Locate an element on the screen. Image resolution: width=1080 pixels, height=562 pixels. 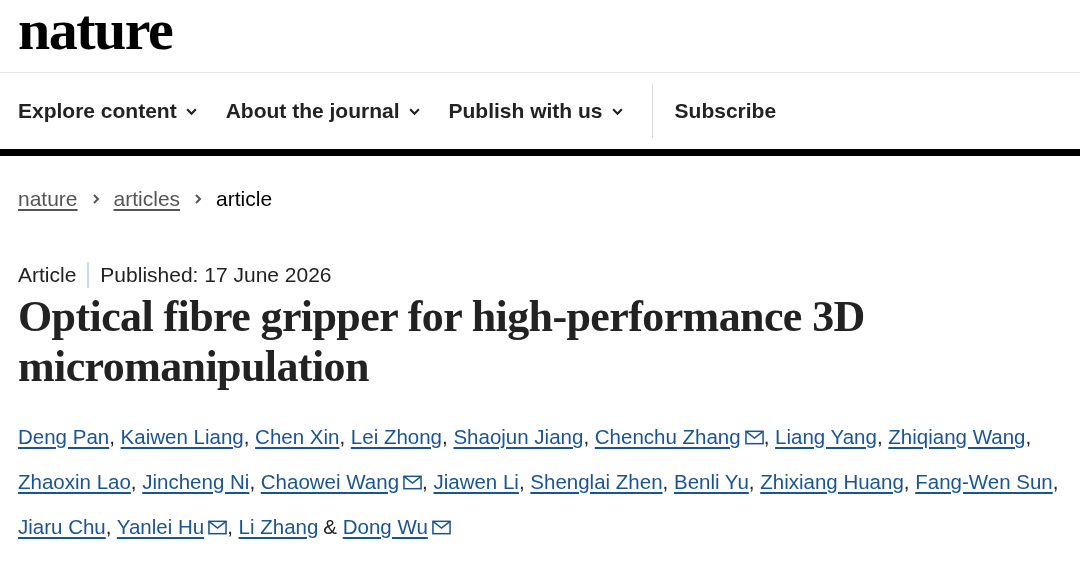
author-link: Zhaoxin Lao is located at coordinates (74, 481).